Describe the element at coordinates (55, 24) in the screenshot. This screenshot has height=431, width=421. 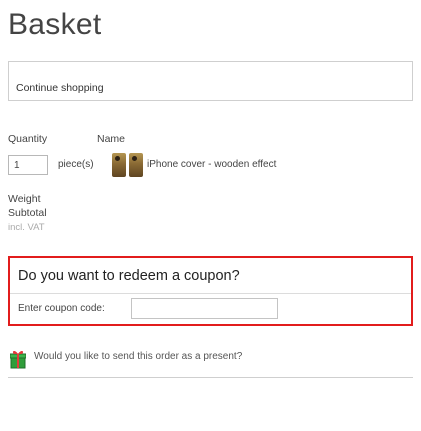
I see `page-title: Basket` at that location.